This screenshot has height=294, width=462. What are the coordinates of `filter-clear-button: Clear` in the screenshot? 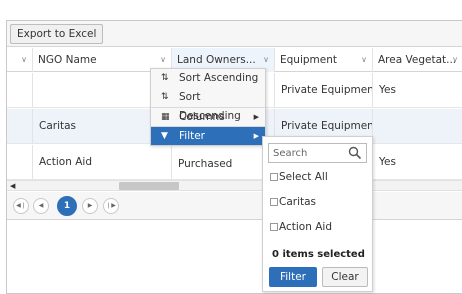 It's located at (345, 277).